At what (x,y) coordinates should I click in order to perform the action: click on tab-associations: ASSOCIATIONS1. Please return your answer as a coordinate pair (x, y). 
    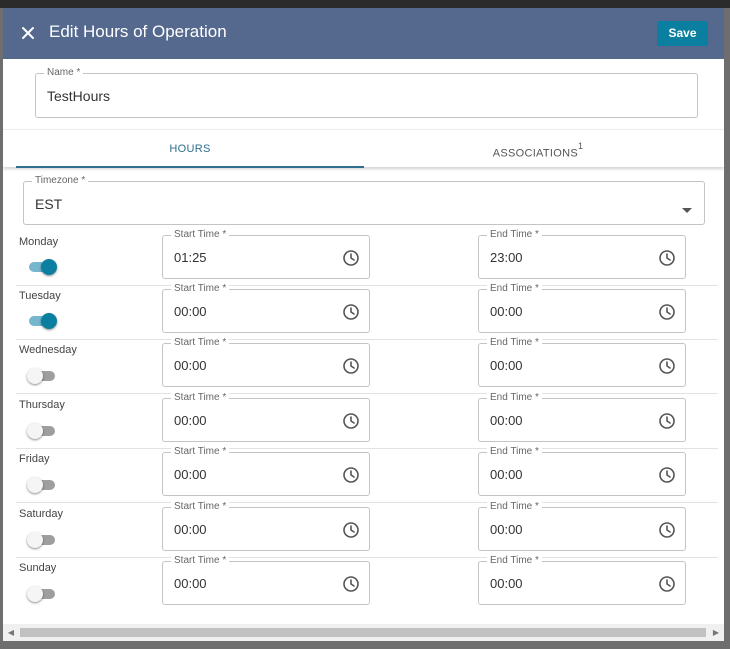
    Looking at the image, I should click on (538, 149).